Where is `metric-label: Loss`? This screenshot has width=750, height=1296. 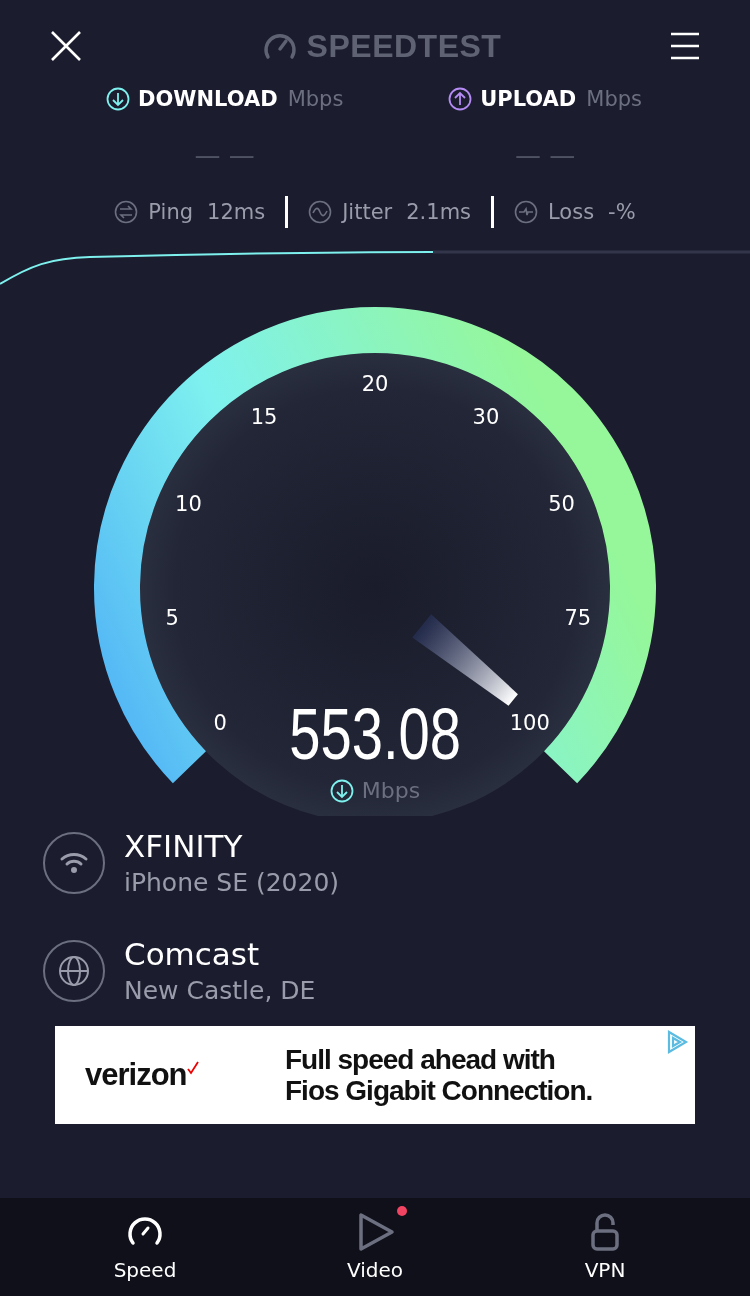
metric-label: Loss is located at coordinates (571, 212).